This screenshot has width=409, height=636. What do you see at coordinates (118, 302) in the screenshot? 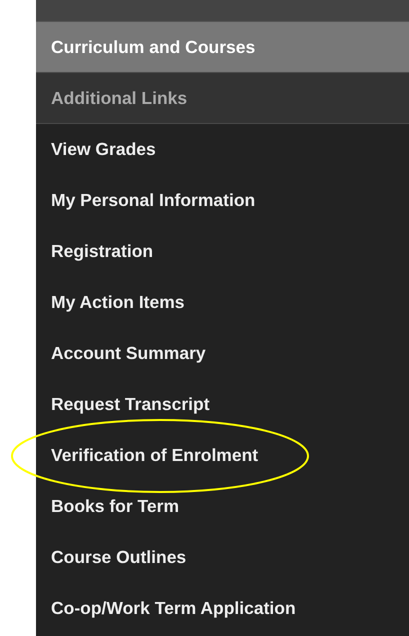
I see `menu-link: My Action Items` at bounding box center [118, 302].